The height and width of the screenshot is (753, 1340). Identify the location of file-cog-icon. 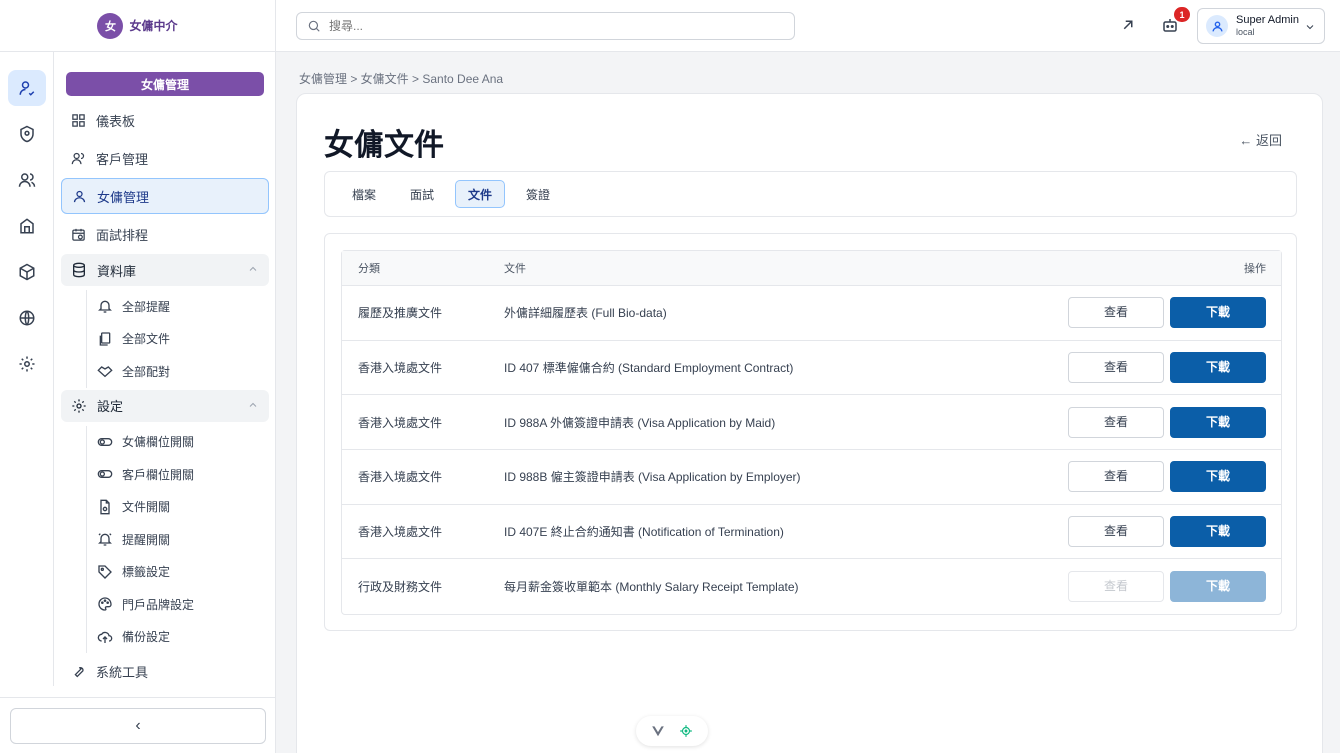
(105, 507).